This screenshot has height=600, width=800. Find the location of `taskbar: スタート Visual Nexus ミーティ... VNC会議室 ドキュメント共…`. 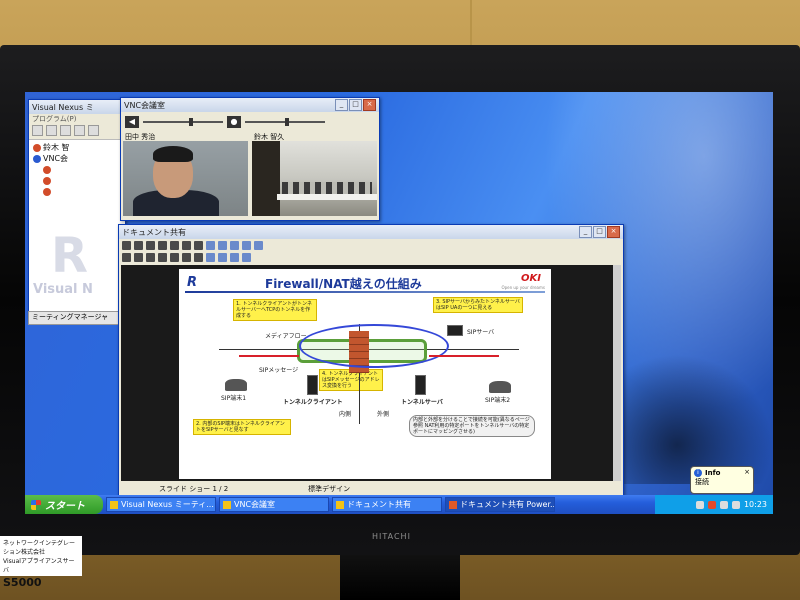

taskbar: スタート Visual Nexus ミーティ... VNC会議室 ドキュメント共… is located at coordinates (399, 504).